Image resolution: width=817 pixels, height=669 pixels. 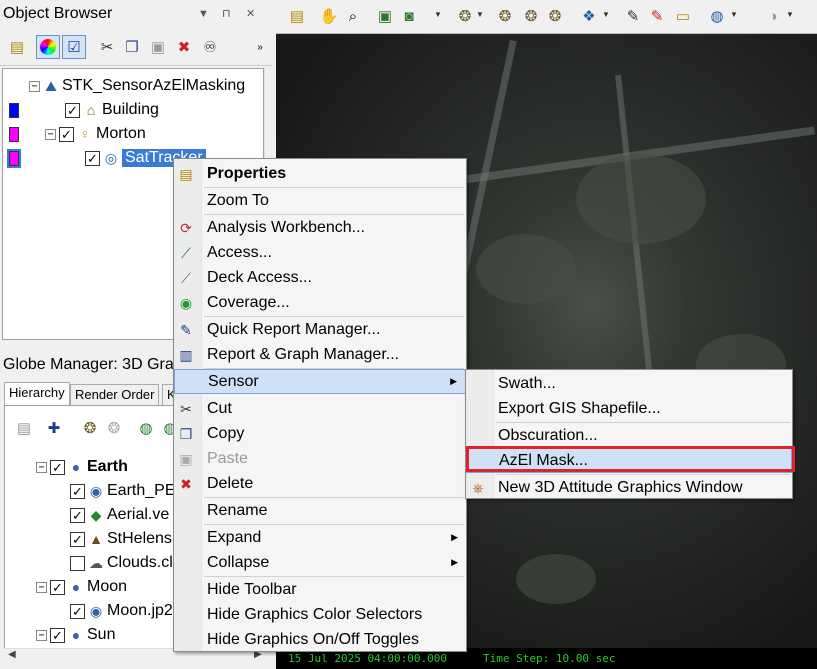 What do you see at coordinates (260, 47) in the screenshot?
I see `toolbar-overflow-icon: »` at bounding box center [260, 47].